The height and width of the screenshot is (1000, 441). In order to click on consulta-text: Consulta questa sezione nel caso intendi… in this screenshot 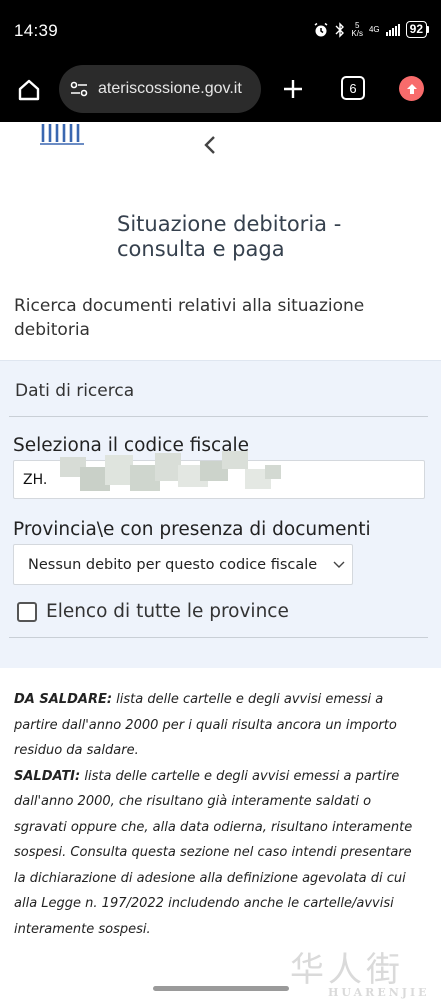, I will do `click(213, 891)`.